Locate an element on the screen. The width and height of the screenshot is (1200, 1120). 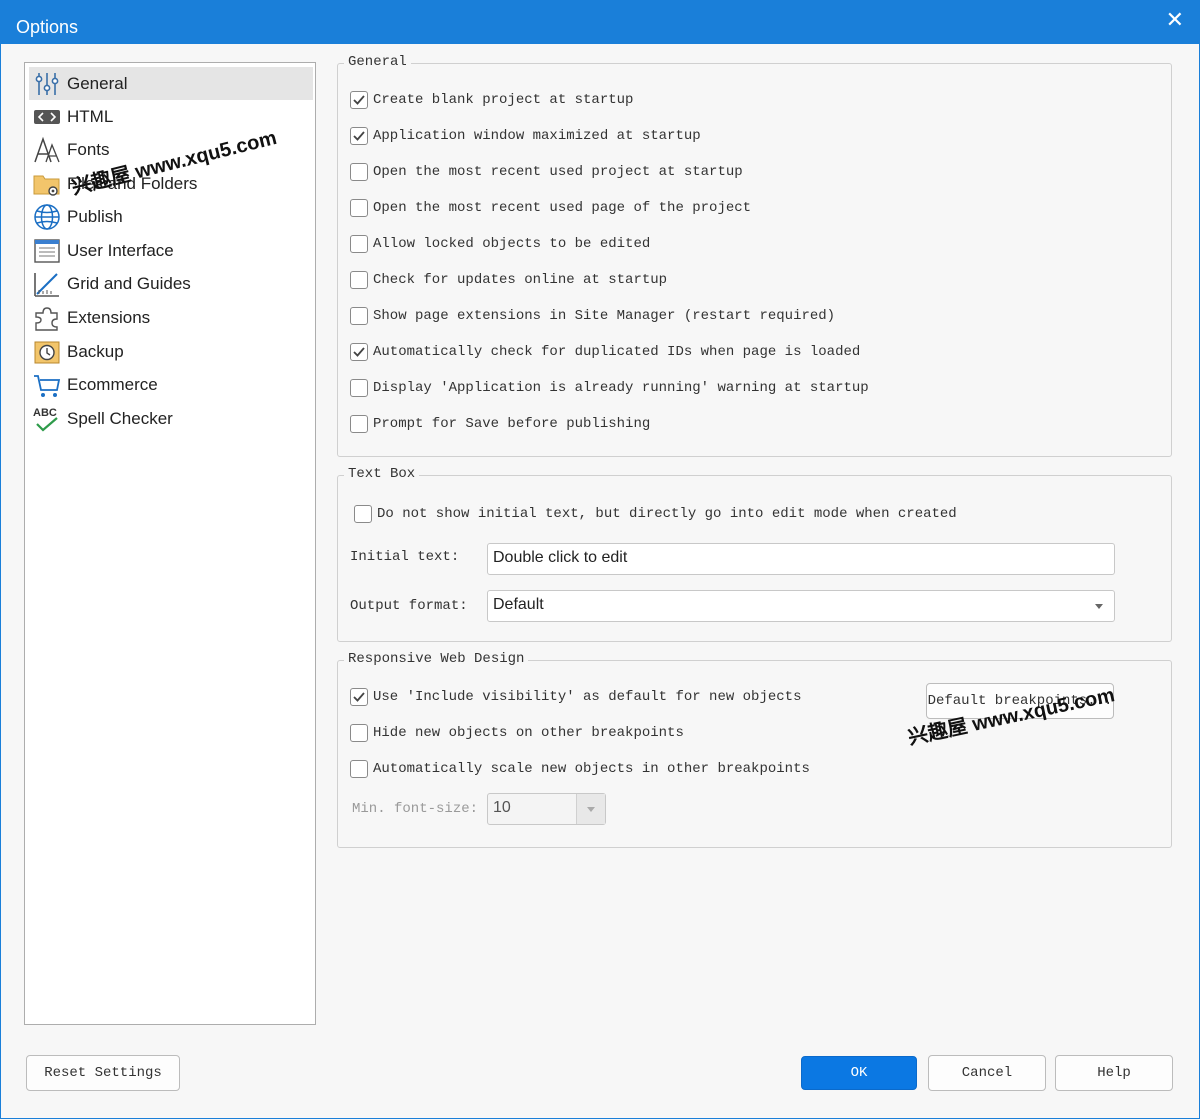
checkbox-label: Create blank project at startup is located at coordinates (503, 100).